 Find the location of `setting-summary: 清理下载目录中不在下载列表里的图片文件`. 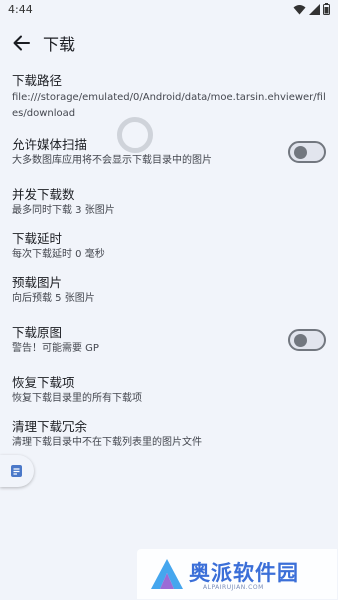

setting-summary: 清理下载目录中不在下载列表里的图片文件 is located at coordinates (107, 442).